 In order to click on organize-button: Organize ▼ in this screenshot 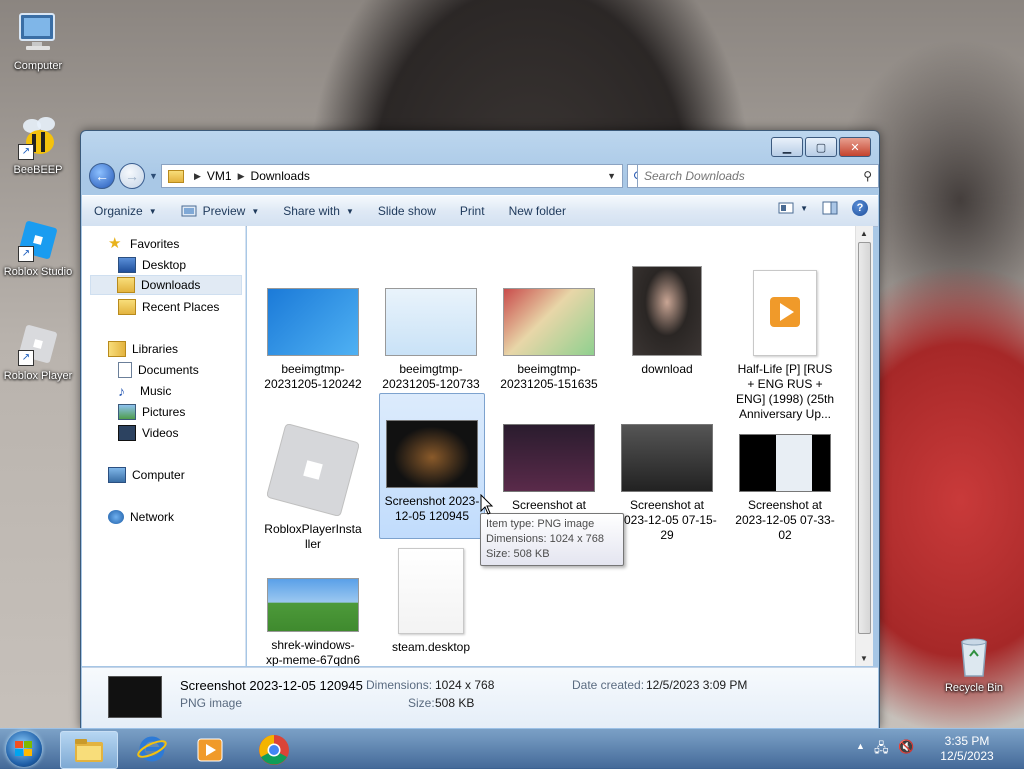, I will do `click(125, 211)`.